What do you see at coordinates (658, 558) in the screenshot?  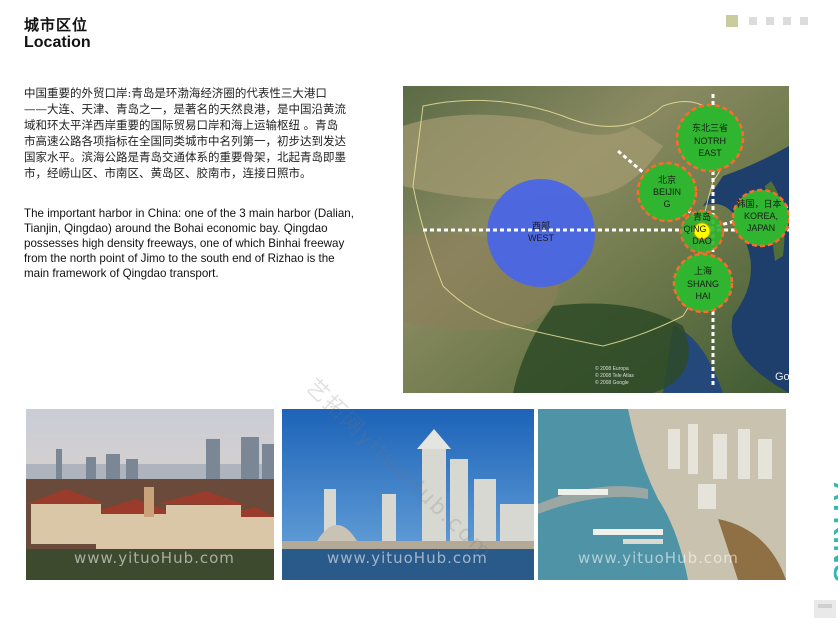 I see `photo-watermark-3: www.yituoHub.com` at bounding box center [658, 558].